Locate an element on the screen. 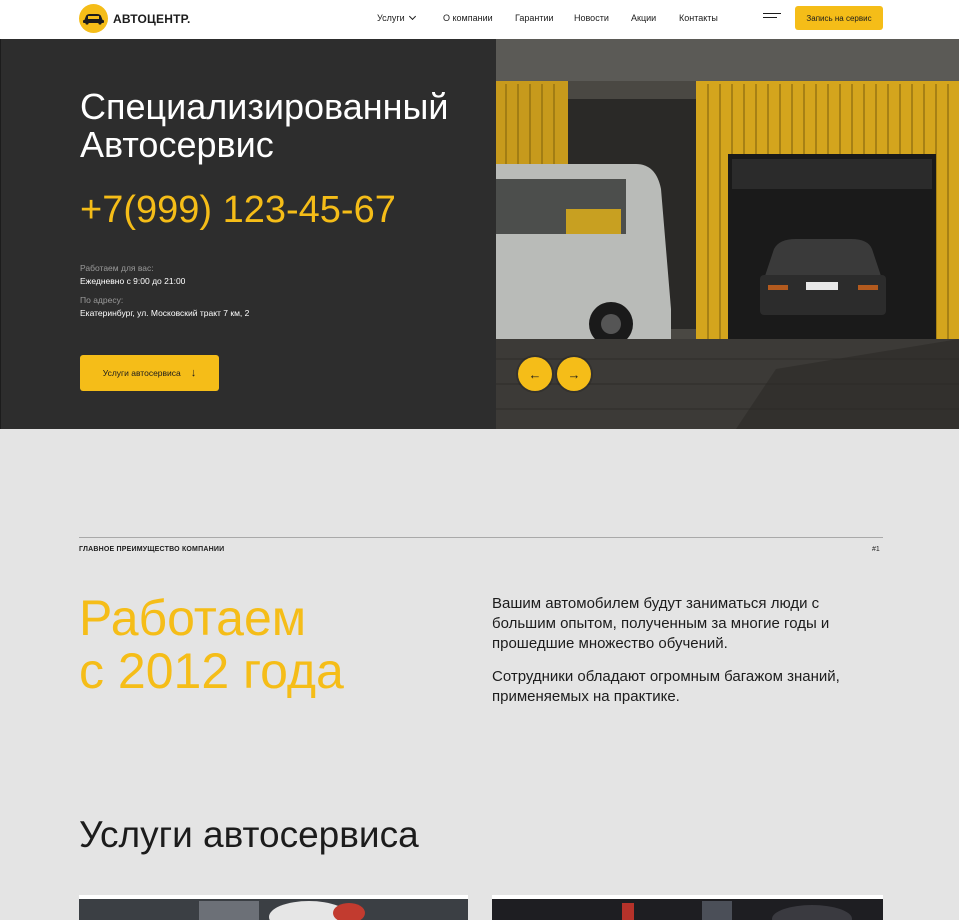 The height and width of the screenshot is (920, 959). advantage-number: #1 is located at coordinates (876, 549).